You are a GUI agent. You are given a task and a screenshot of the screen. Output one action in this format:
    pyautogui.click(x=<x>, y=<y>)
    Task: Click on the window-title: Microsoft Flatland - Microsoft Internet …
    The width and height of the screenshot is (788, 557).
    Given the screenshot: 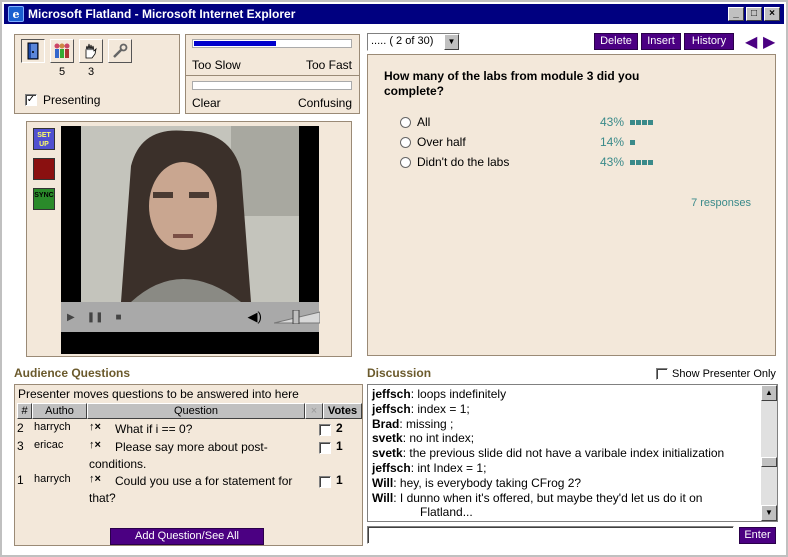 What is the action you would take?
    pyautogui.click(x=162, y=14)
    